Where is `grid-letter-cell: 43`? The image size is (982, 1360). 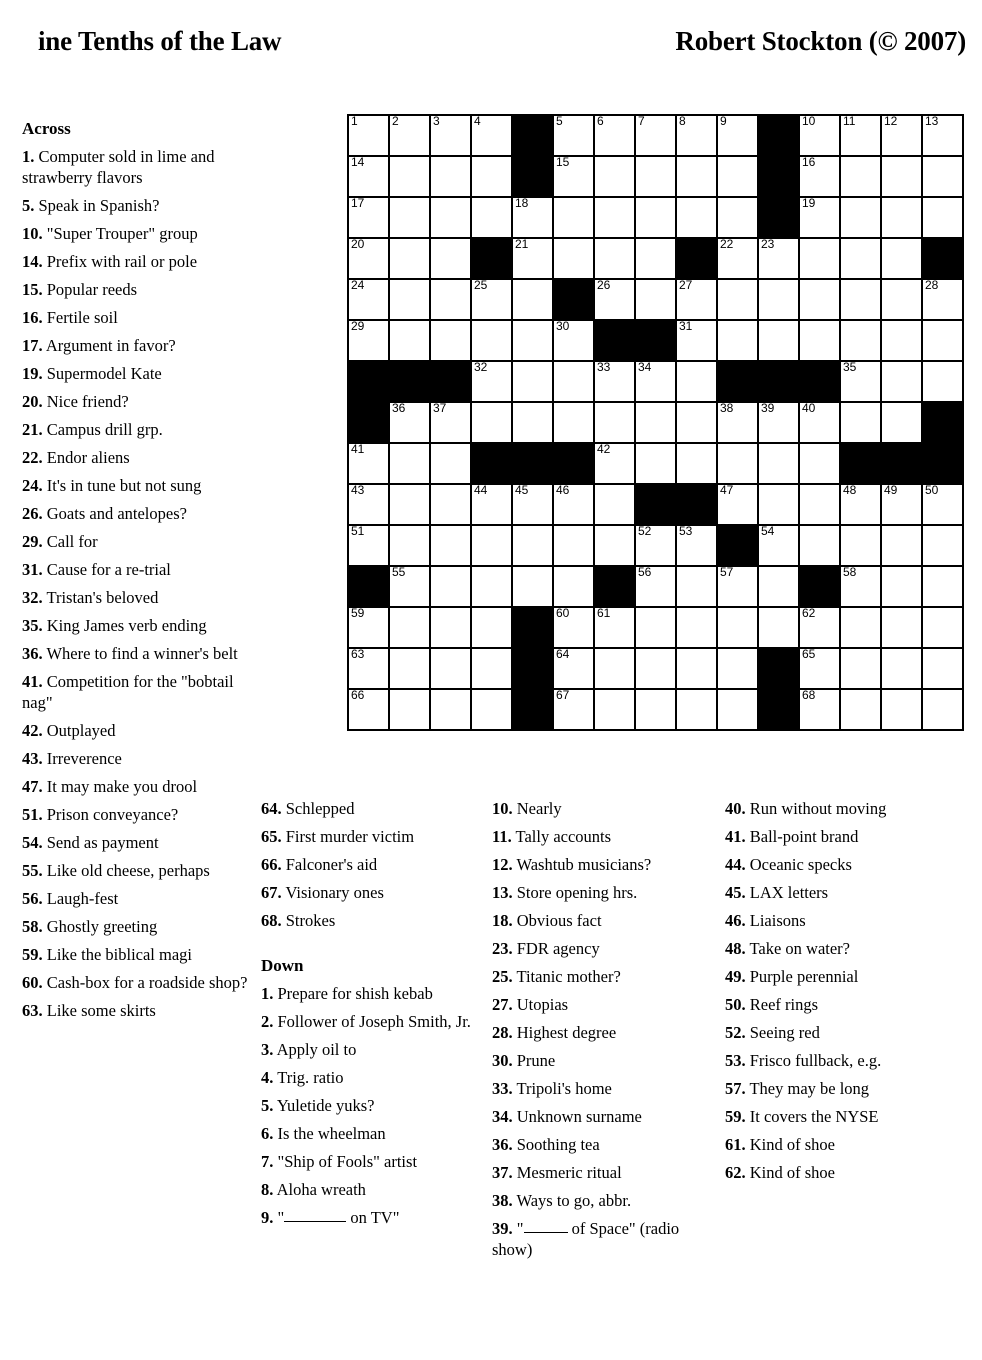 grid-letter-cell: 43 is located at coordinates (368, 504).